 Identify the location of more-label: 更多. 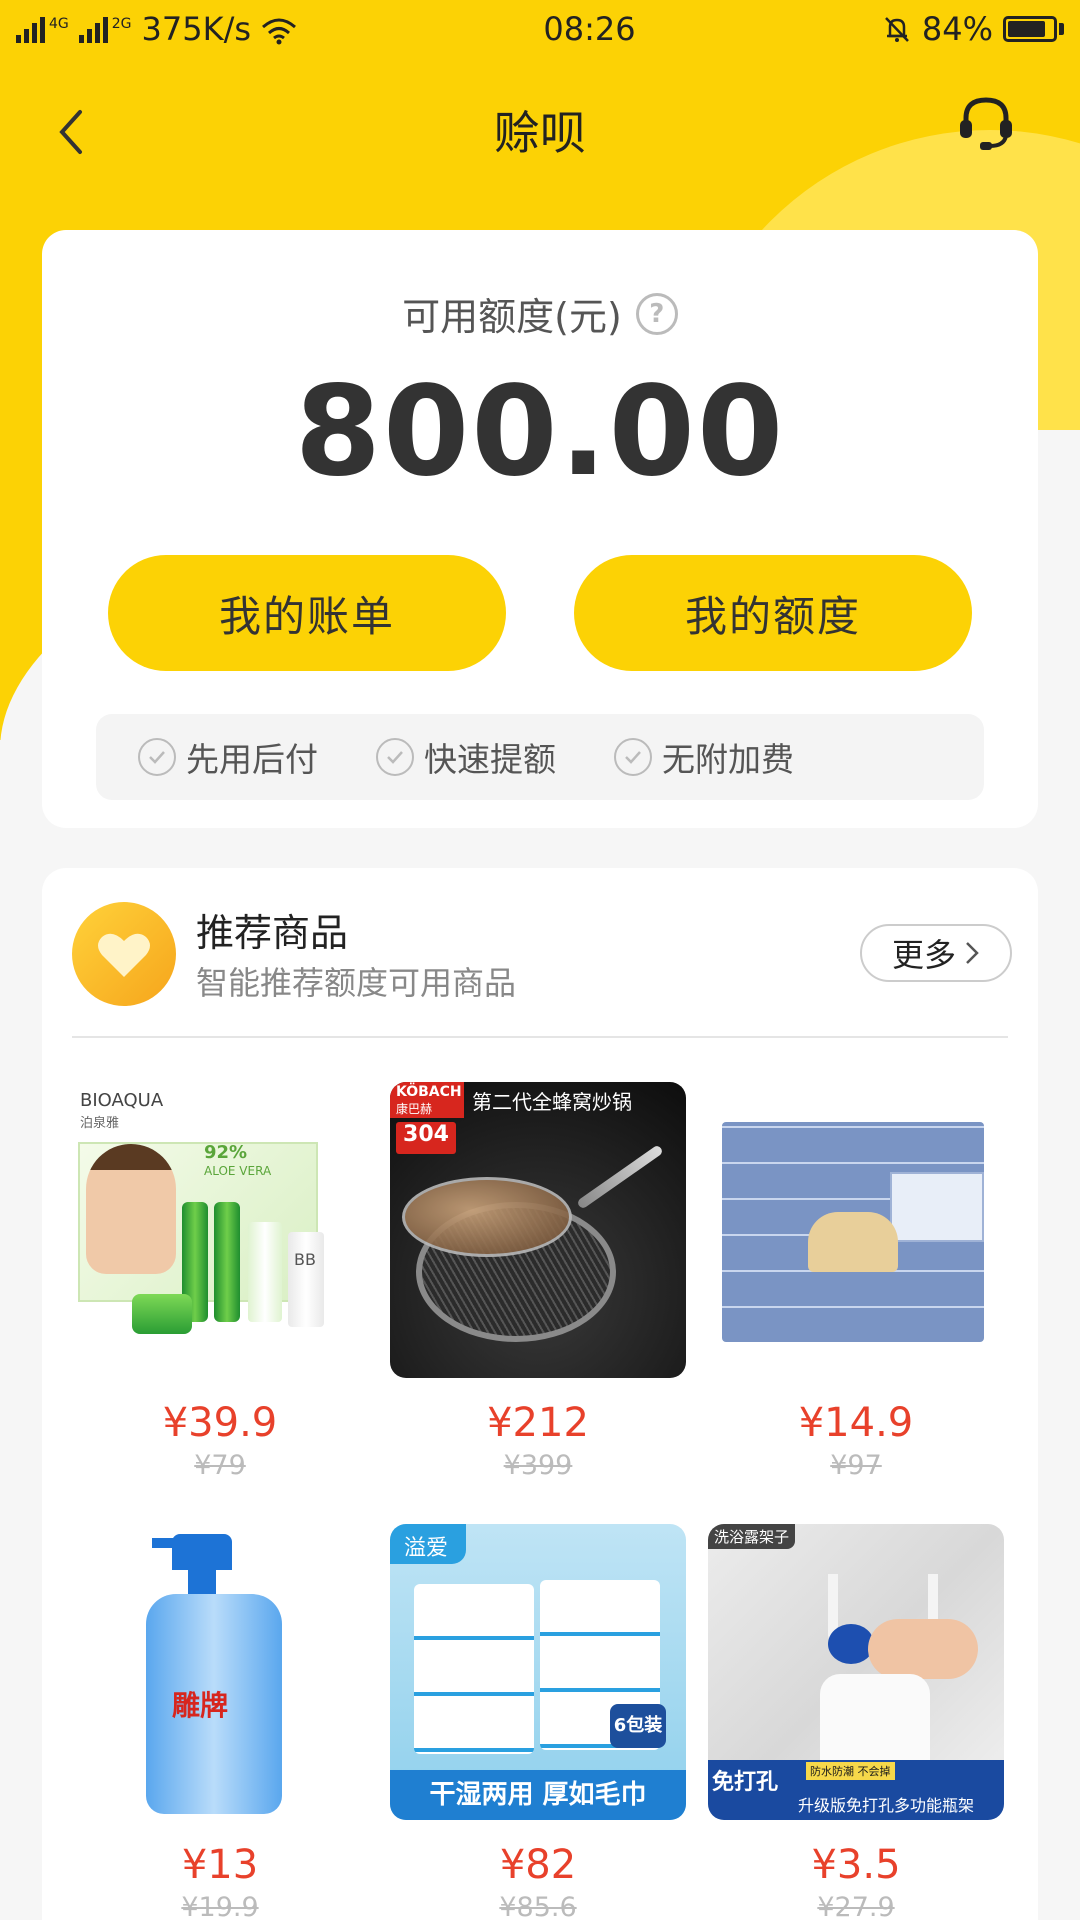
(923, 955).